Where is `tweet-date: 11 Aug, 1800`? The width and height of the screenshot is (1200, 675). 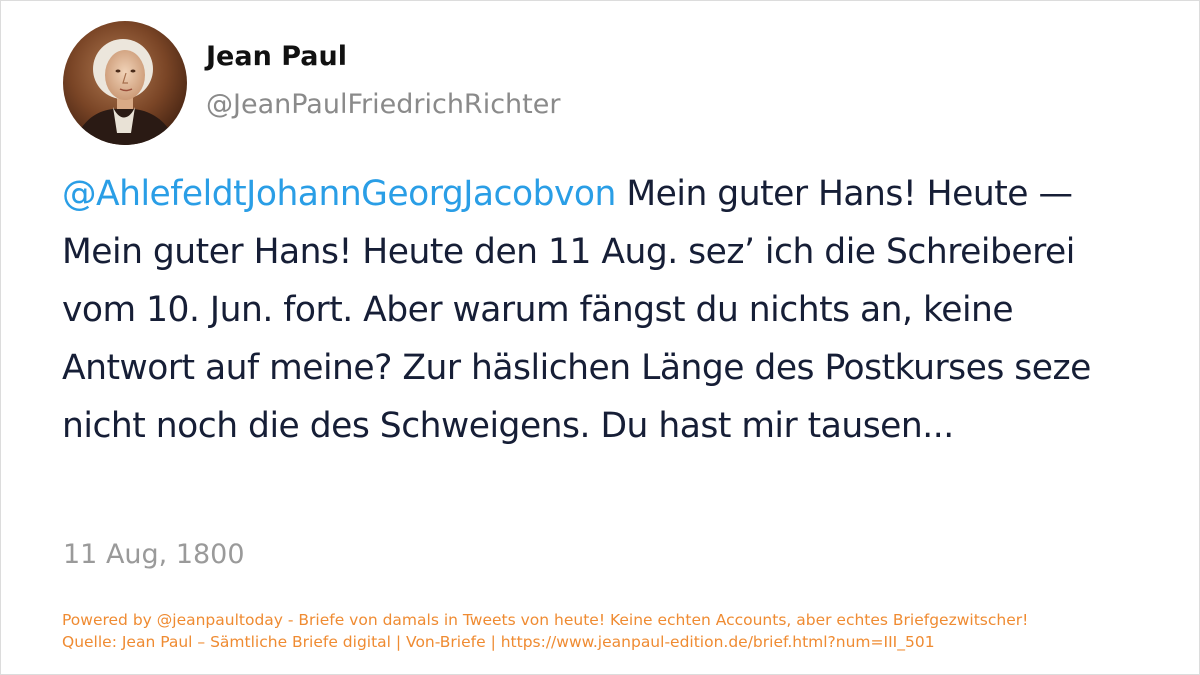 tweet-date: 11 Aug, 1800 is located at coordinates (154, 554).